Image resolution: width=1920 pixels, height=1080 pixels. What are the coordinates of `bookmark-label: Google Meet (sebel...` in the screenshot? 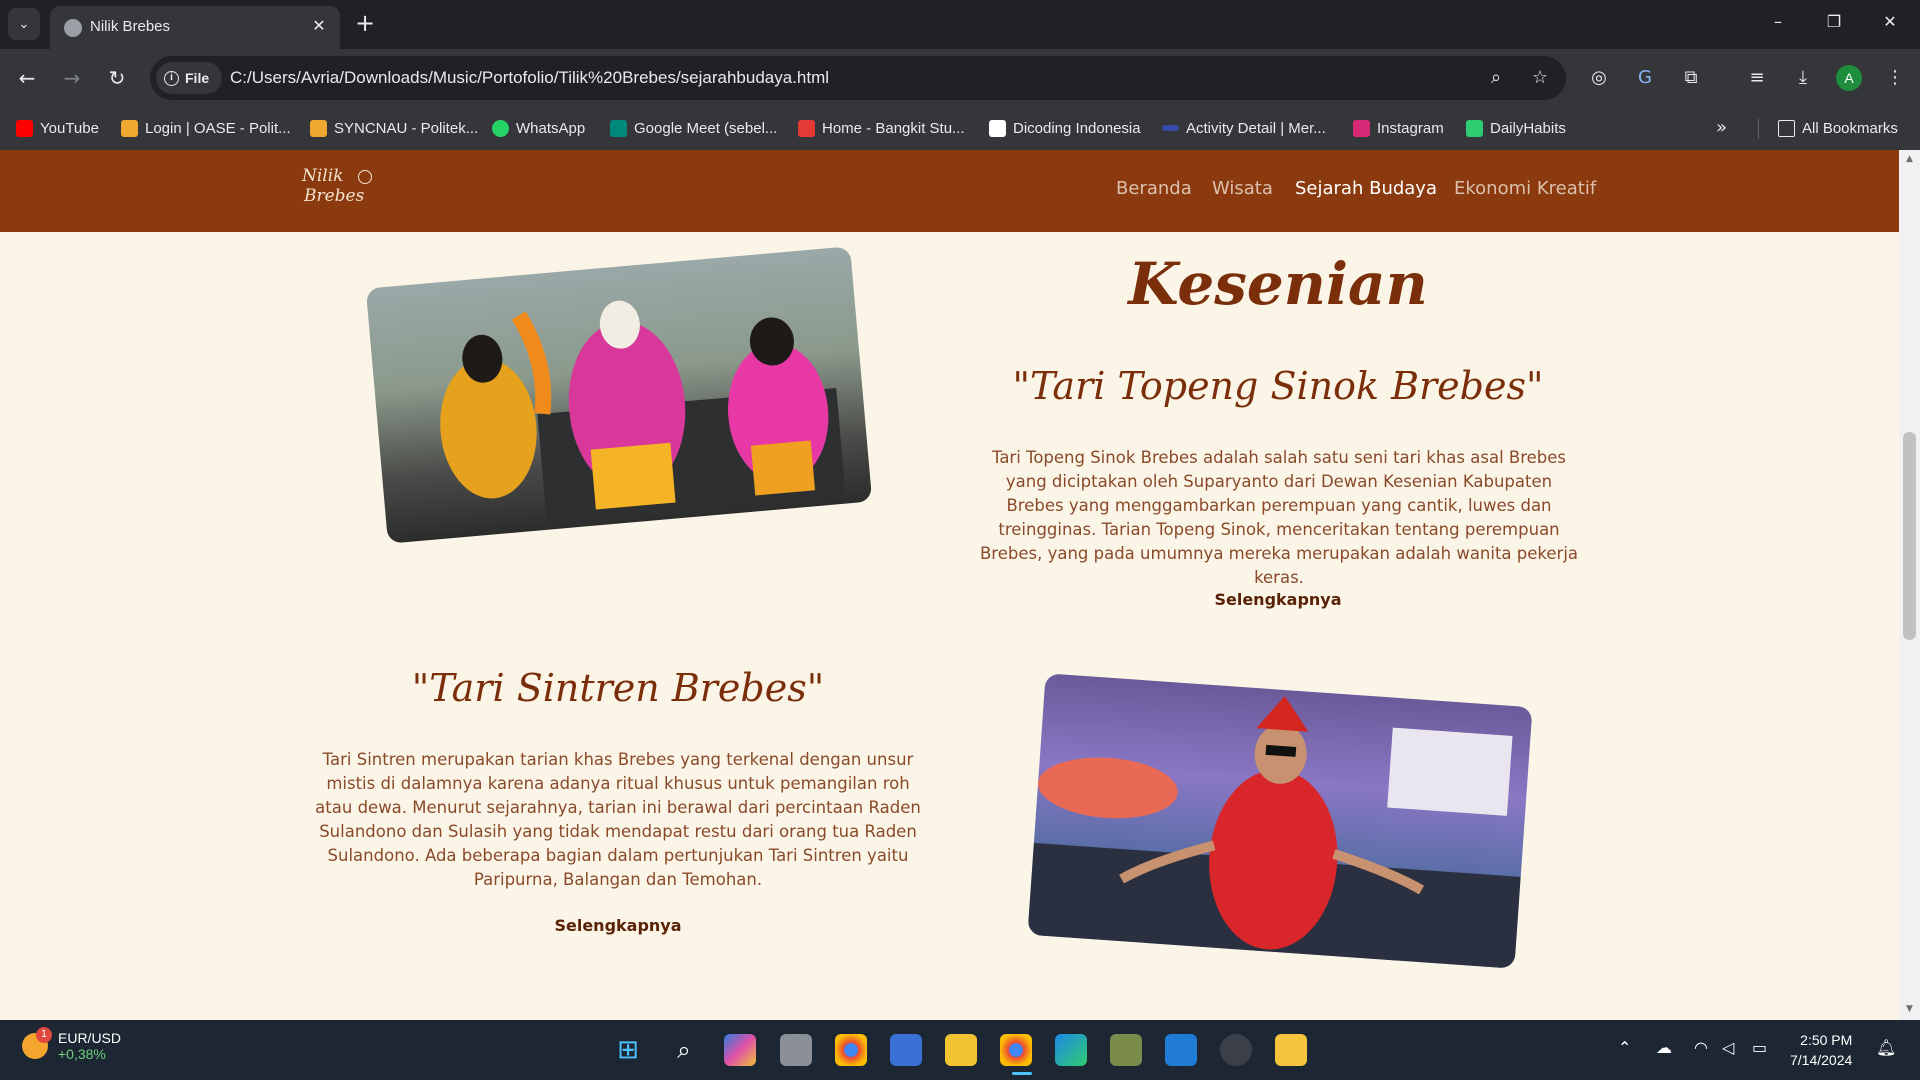 It's located at (706, 128).